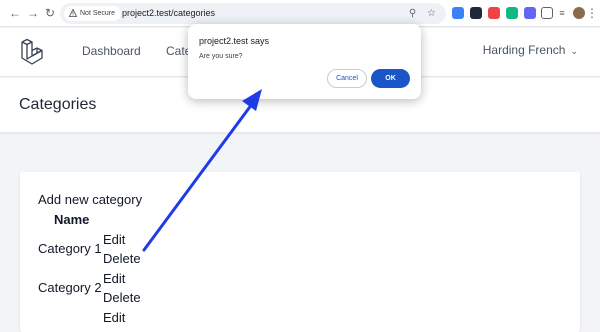 The width and height of the screenshot is (600, 332). I want to click on security-label: Not Secure, so click(98, 13).